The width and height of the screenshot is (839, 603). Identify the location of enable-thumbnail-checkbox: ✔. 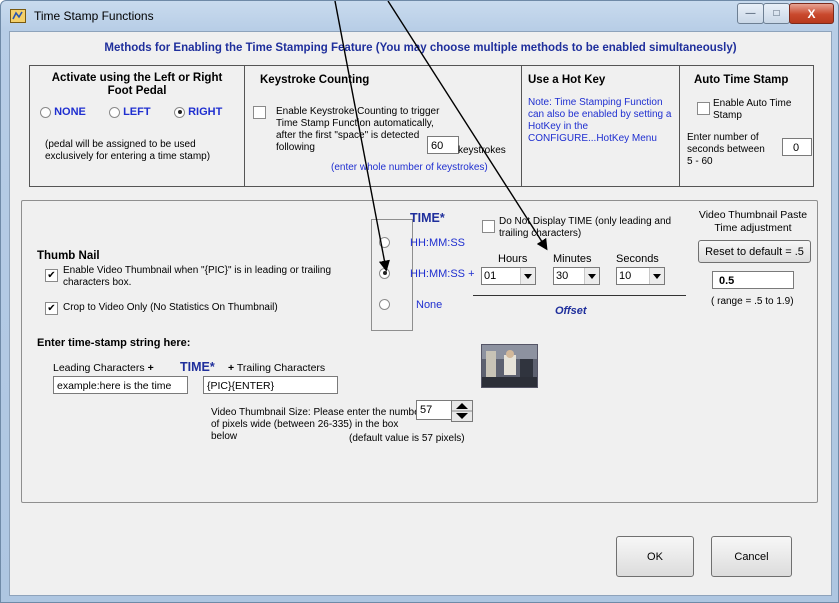
(51, 275).